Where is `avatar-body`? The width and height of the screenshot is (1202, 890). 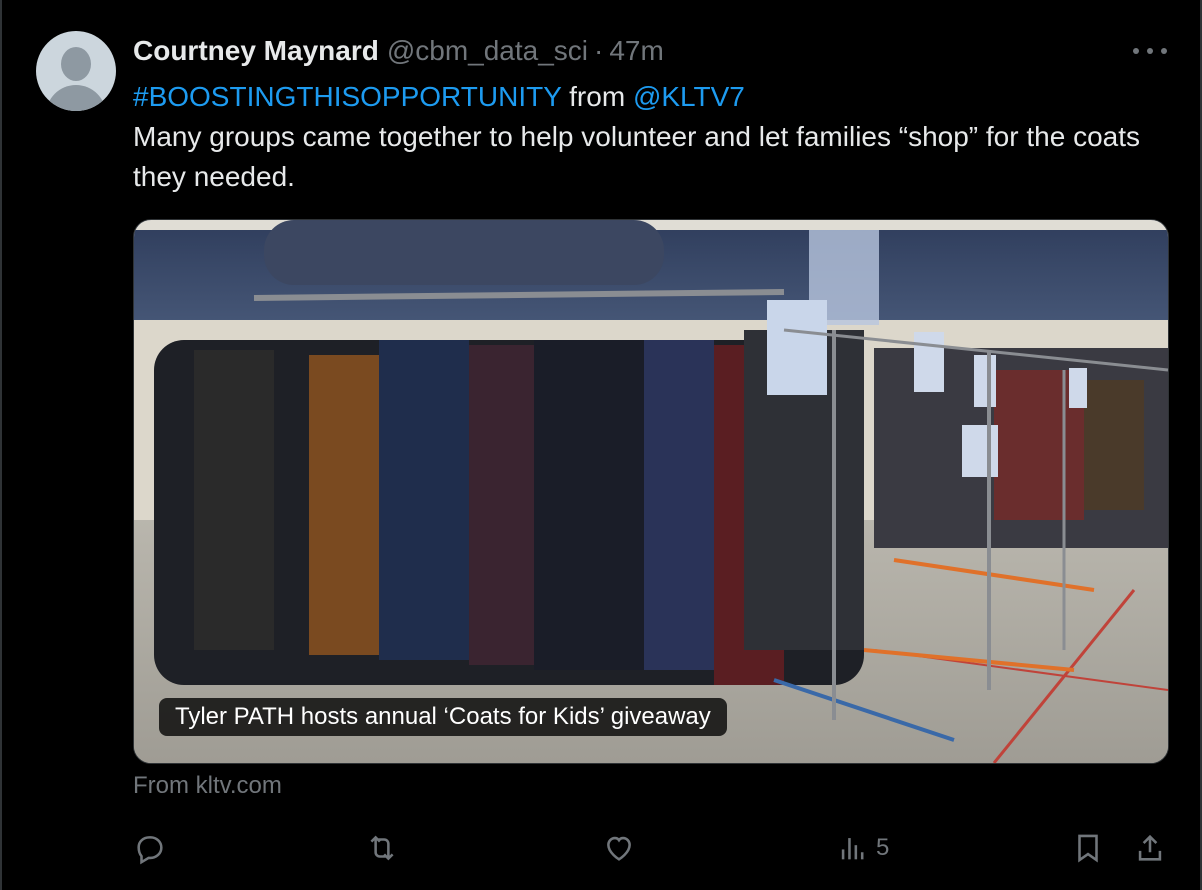 avatar-body is located at coordinates (76, 98).